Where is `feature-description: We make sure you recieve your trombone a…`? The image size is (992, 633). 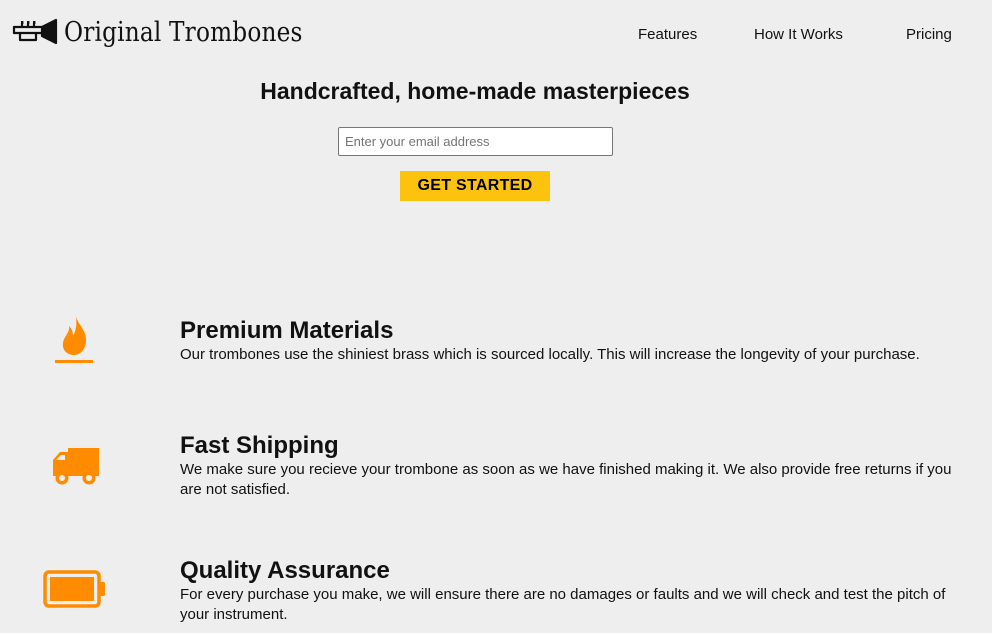 feature-description: We make sure you recieve your trombone a… is located at coordinates (566, 479).